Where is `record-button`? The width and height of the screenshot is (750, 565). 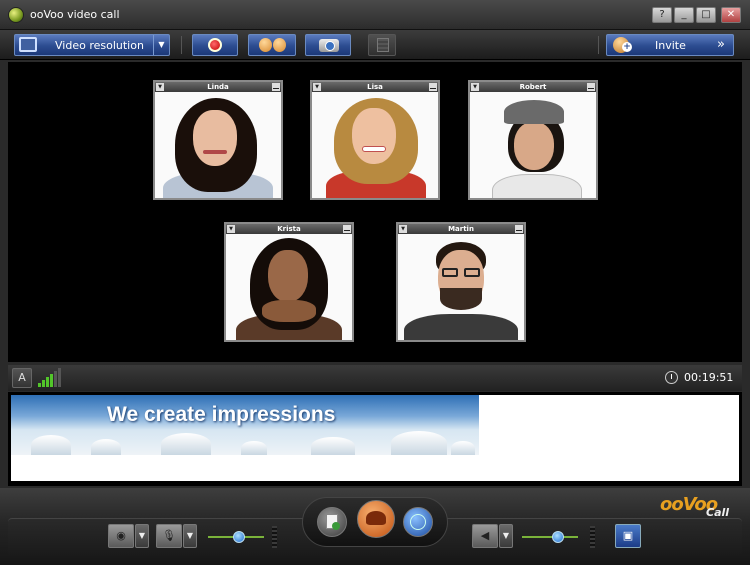 record-button is located at coordinates (215, 45).